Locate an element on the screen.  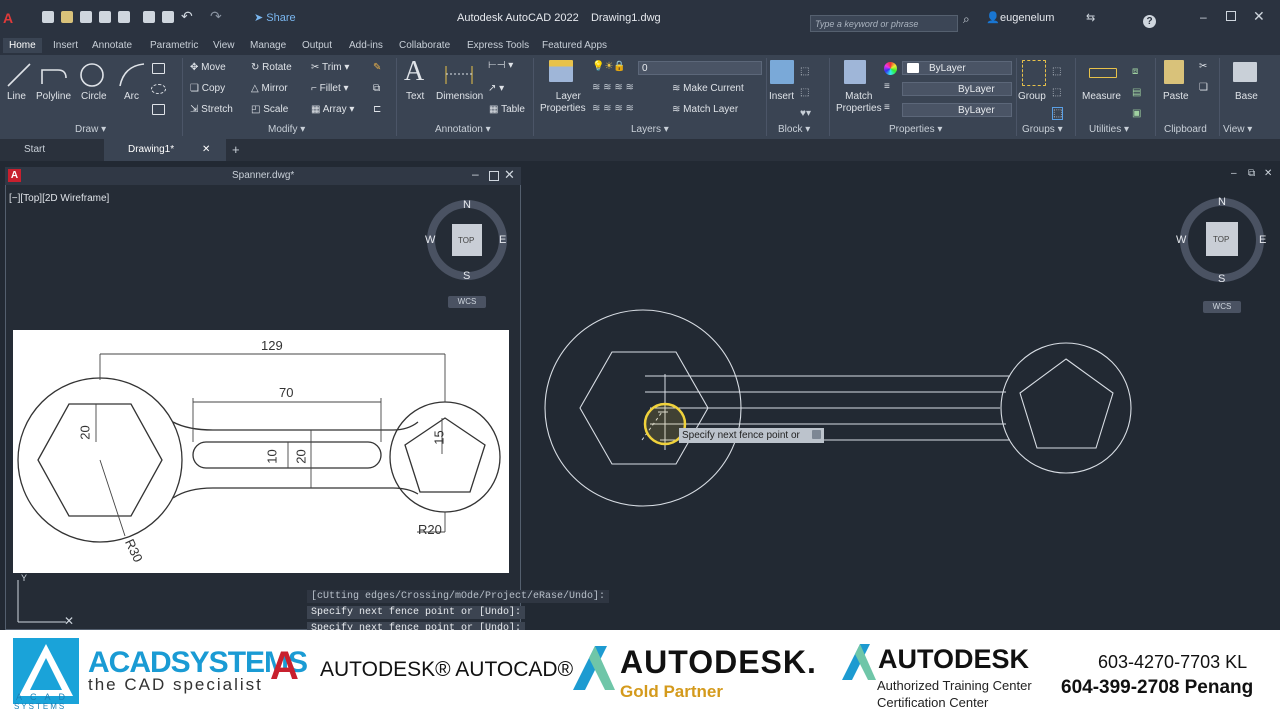
stretch-button: ⇲ Stretch is located at coordinates (211, 109).